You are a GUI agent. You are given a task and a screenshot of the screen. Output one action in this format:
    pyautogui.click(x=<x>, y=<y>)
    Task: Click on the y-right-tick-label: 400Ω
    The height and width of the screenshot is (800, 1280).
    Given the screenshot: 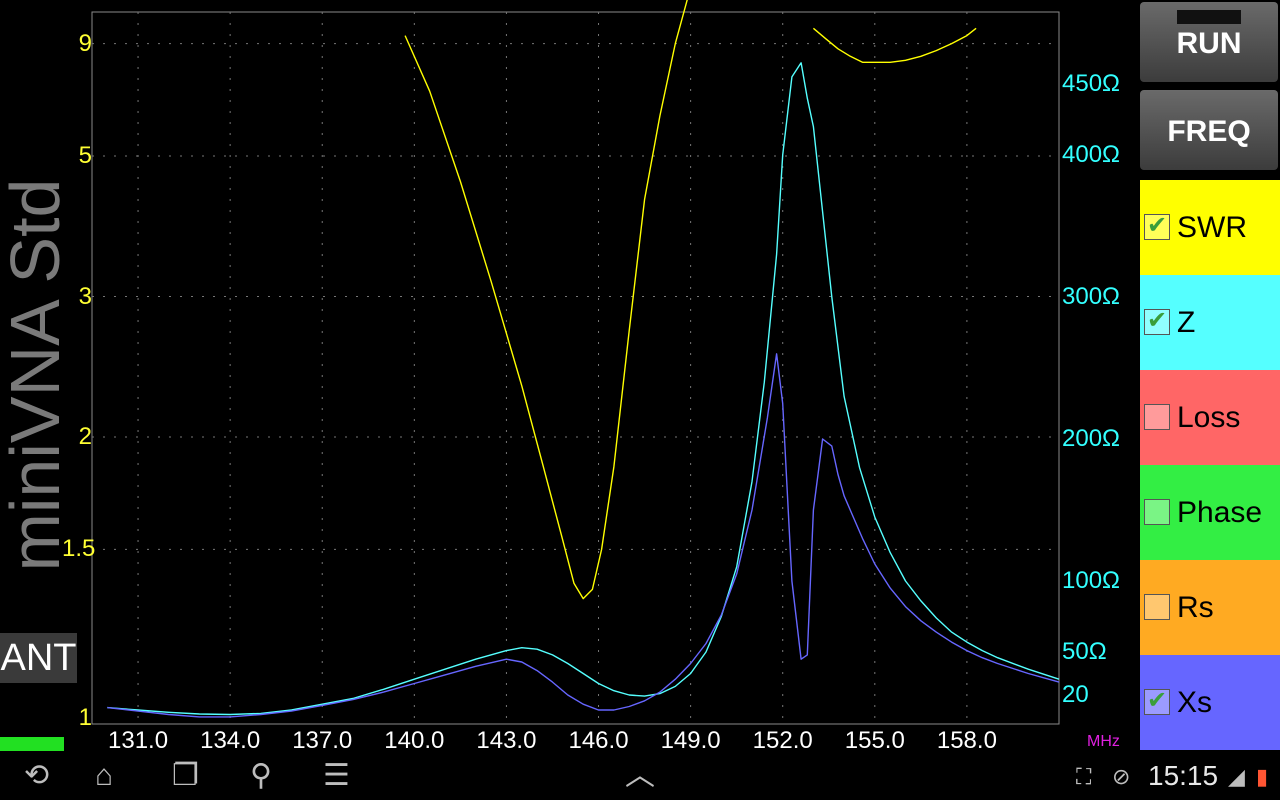 What is the action you would take?
    pyautogui.click(x=1091, y=154)
    